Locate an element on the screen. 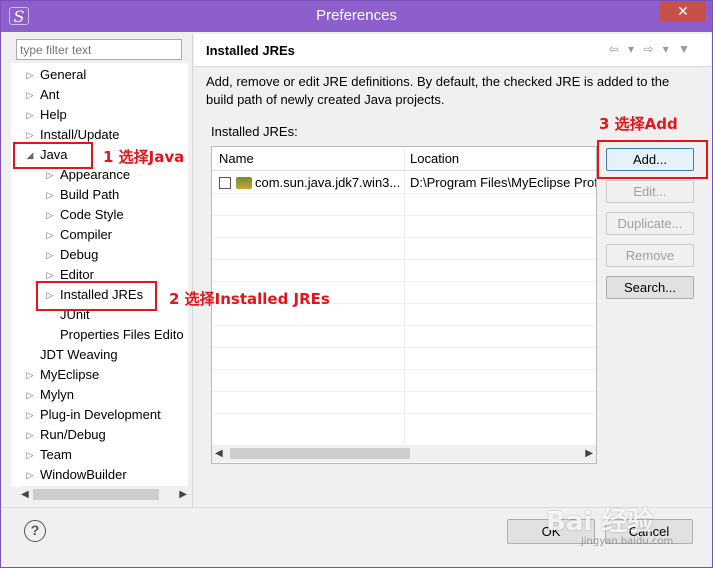 This screenshot has height=568, width=713. step3-annotation: 3 选择Add is located at coordinates (638, 124).